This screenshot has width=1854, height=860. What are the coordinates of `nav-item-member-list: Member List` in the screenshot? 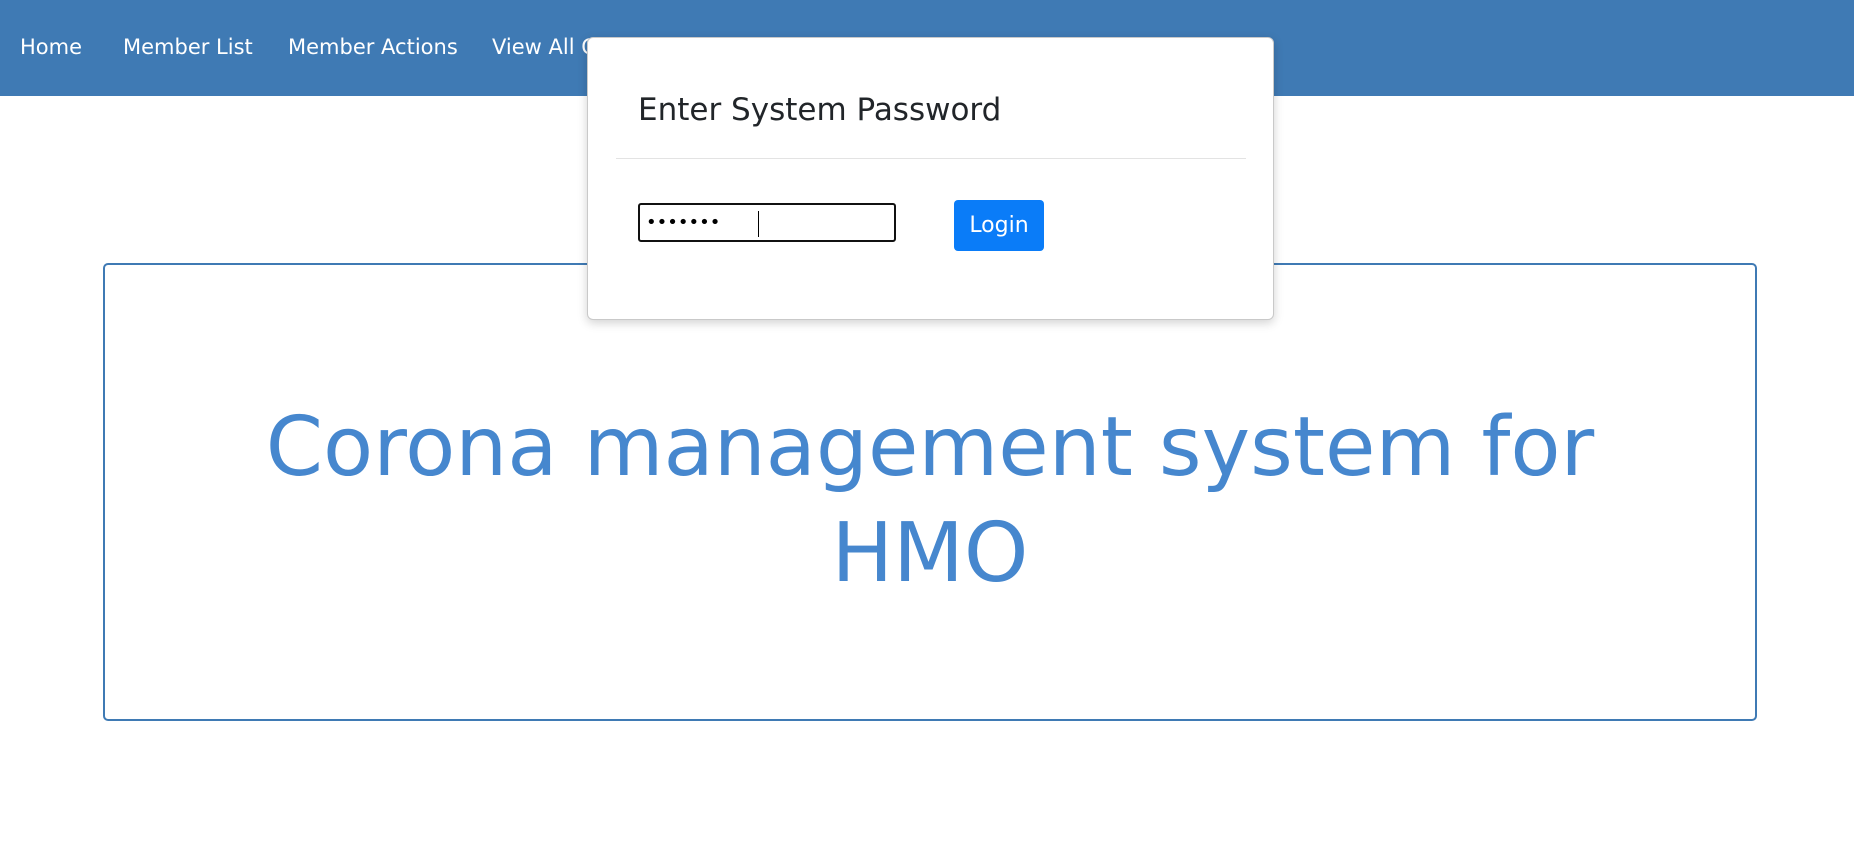 It's located at (188, 47).